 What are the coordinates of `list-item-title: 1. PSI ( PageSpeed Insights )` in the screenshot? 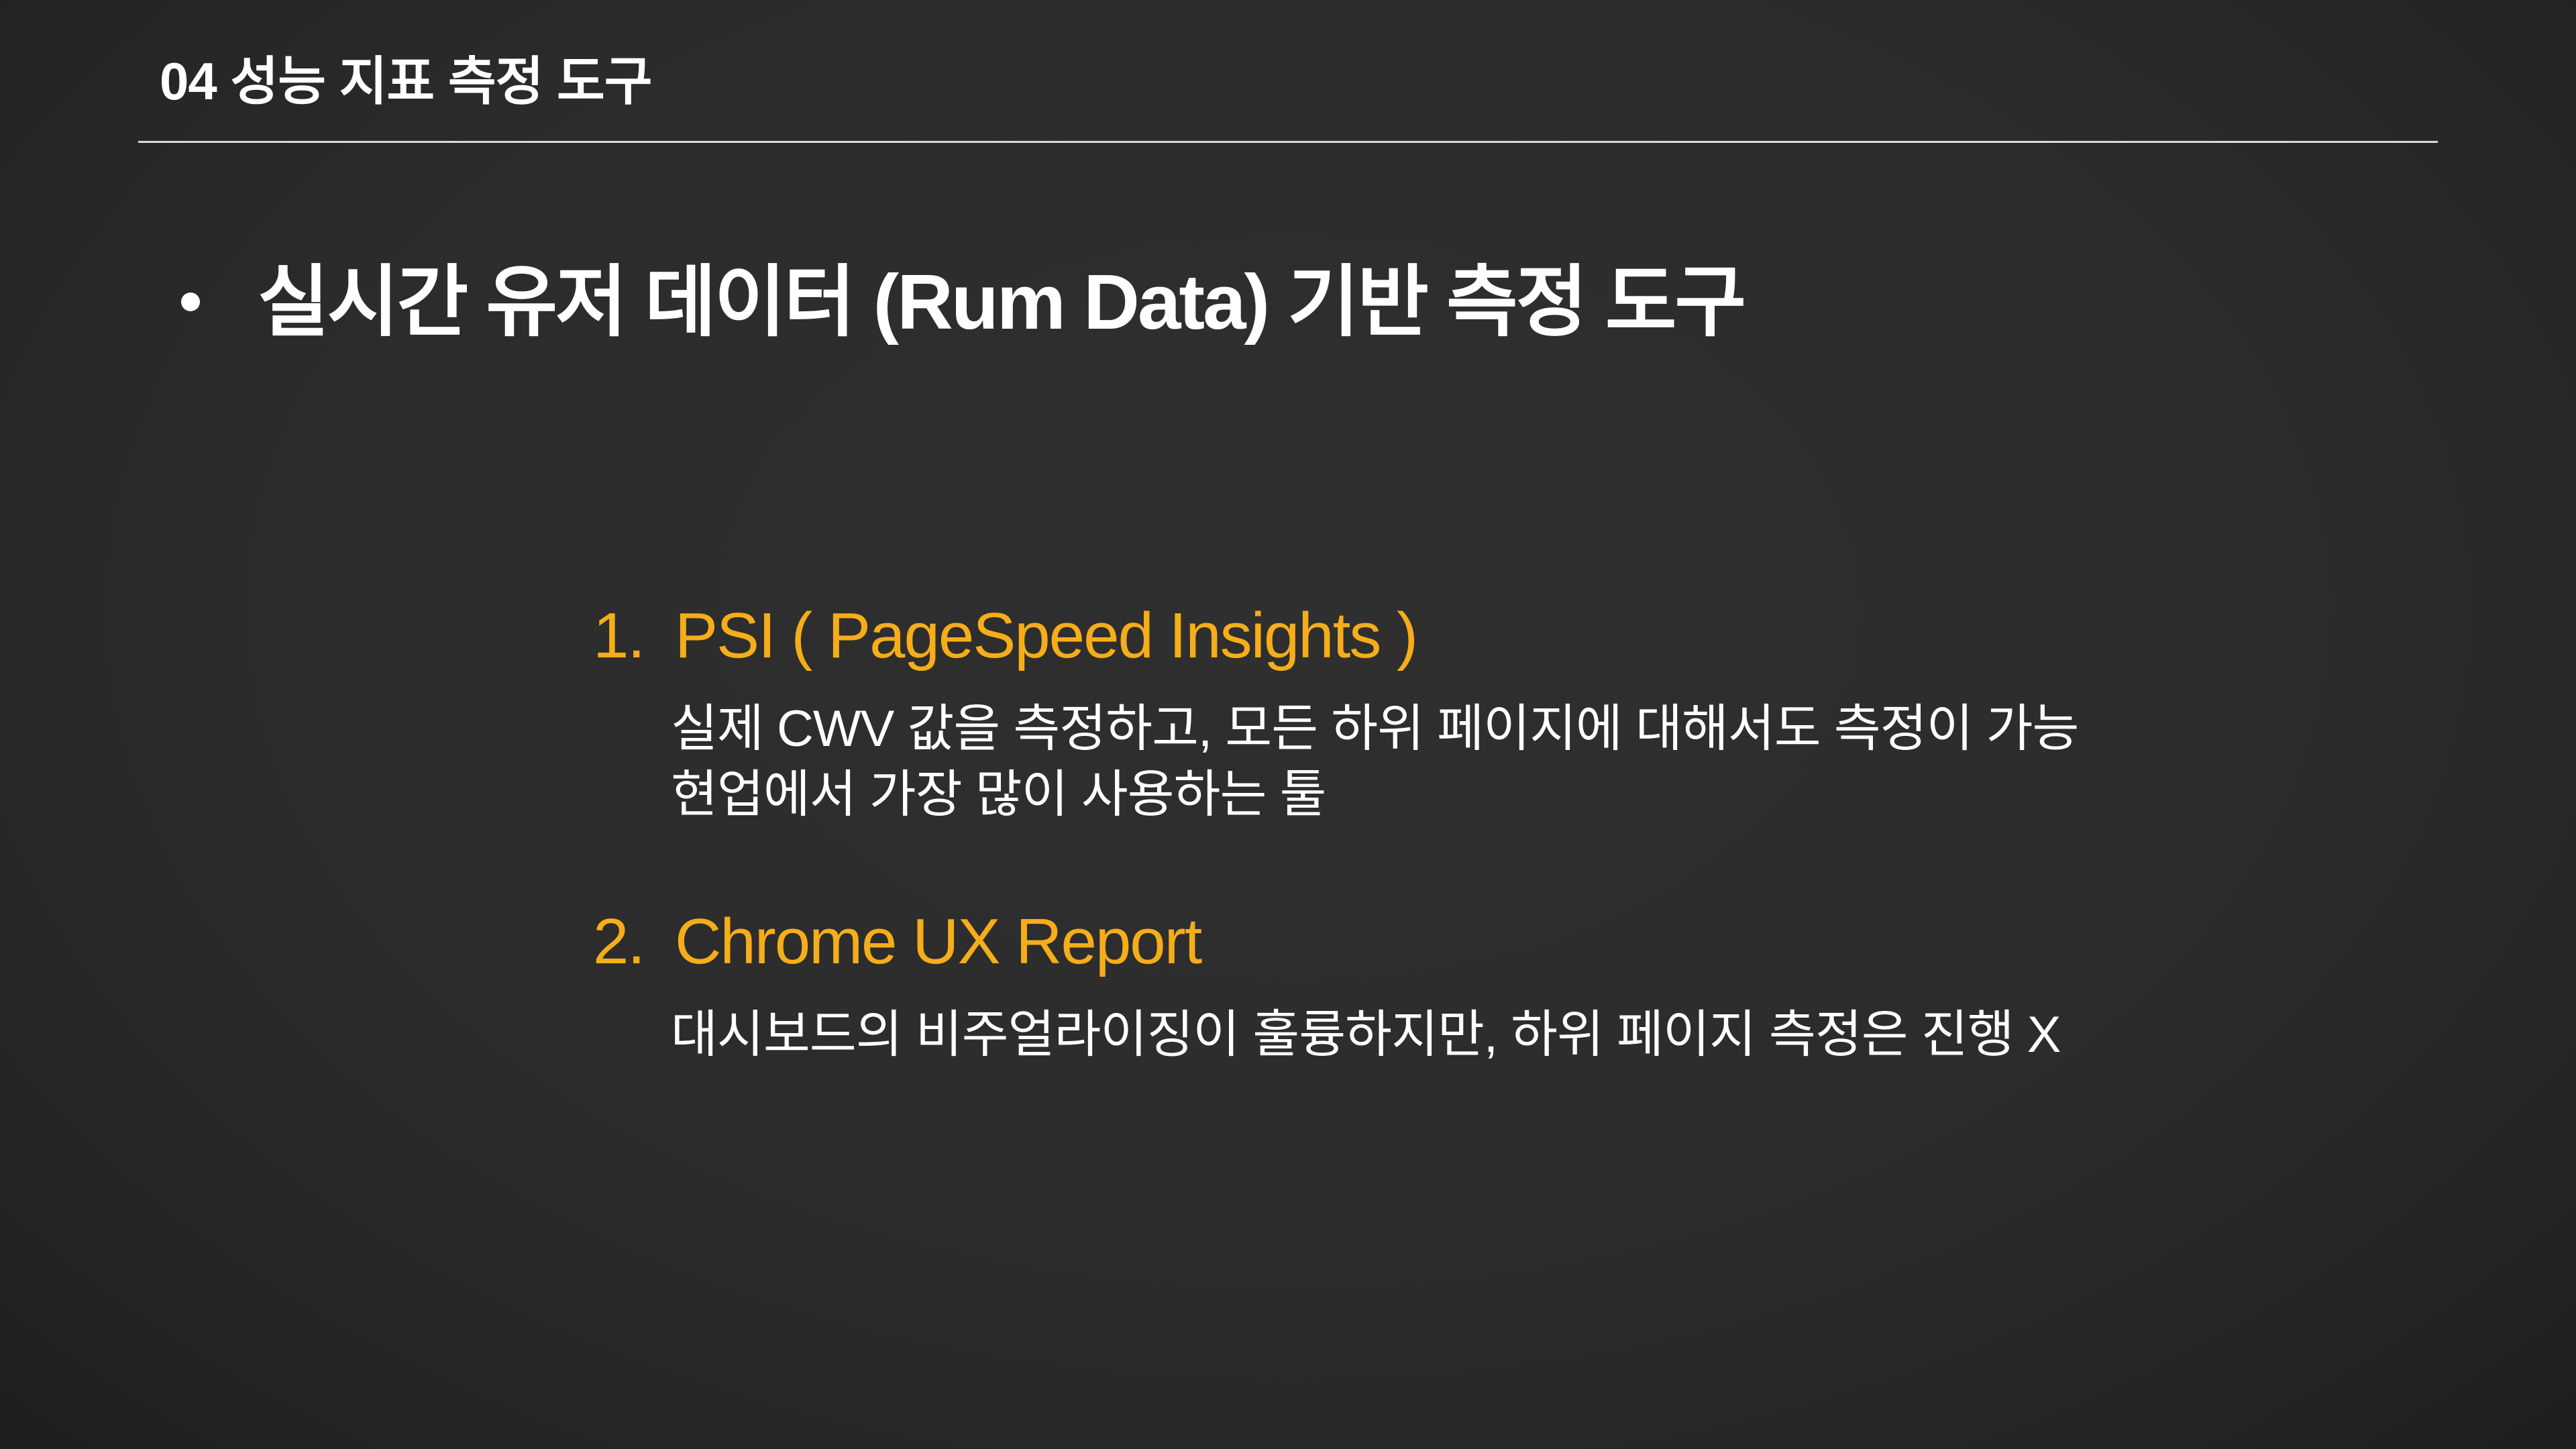 It's located at (1532, 636).